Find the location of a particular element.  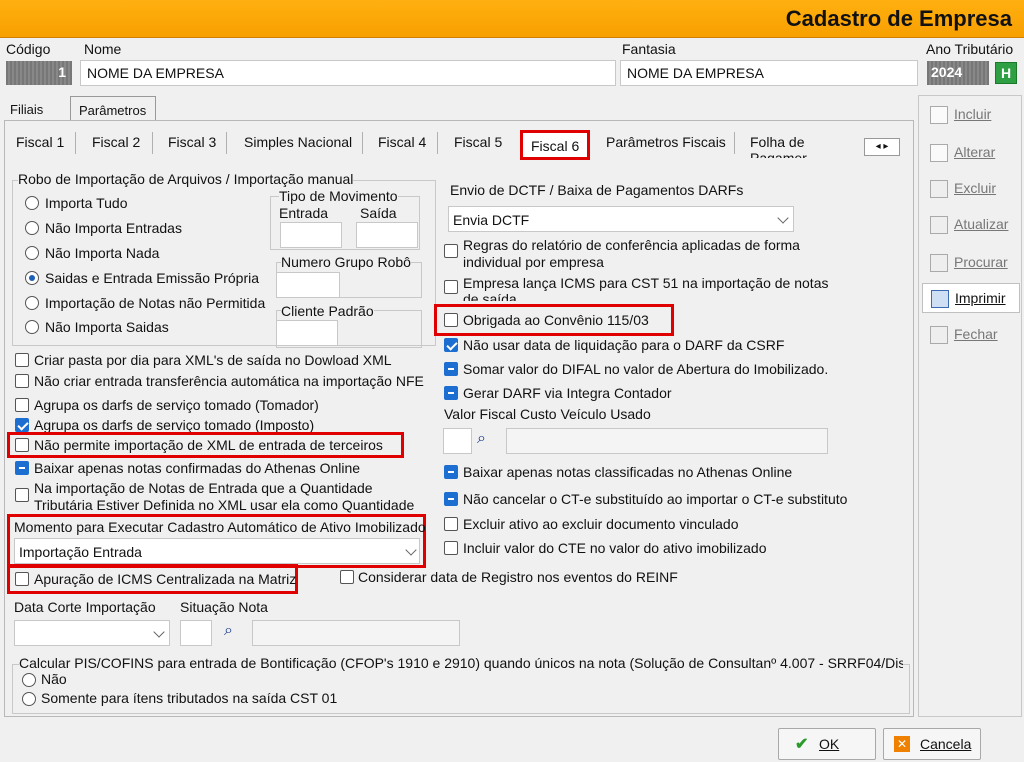

ano-field: 2024 is located at coordinates (958, 73).